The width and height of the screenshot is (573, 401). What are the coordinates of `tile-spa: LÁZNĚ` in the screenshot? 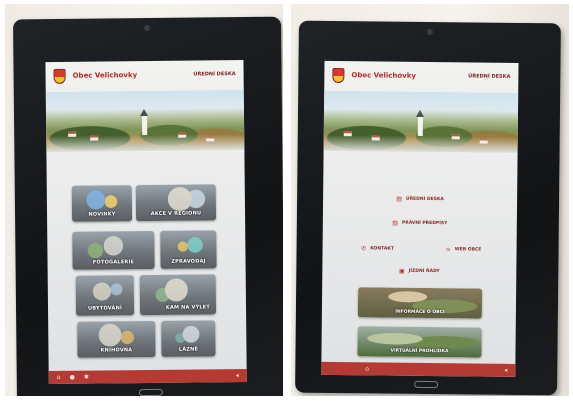 It's located at (188, 338).